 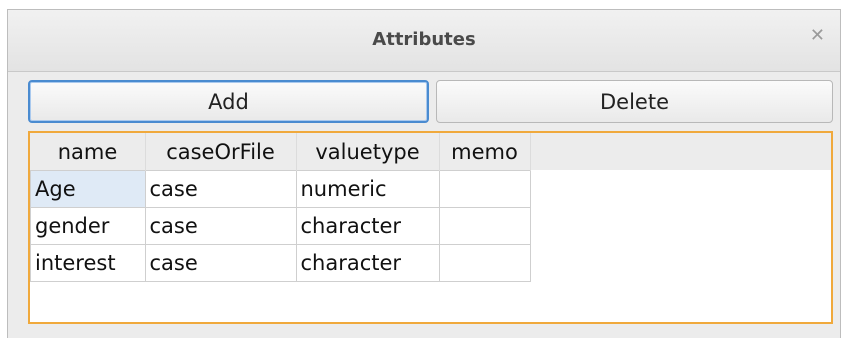 What do you see at coordinates (367, 189) in the screenshot?
I see `cell-valuetype: numeric` at bounding box center [367, 189].